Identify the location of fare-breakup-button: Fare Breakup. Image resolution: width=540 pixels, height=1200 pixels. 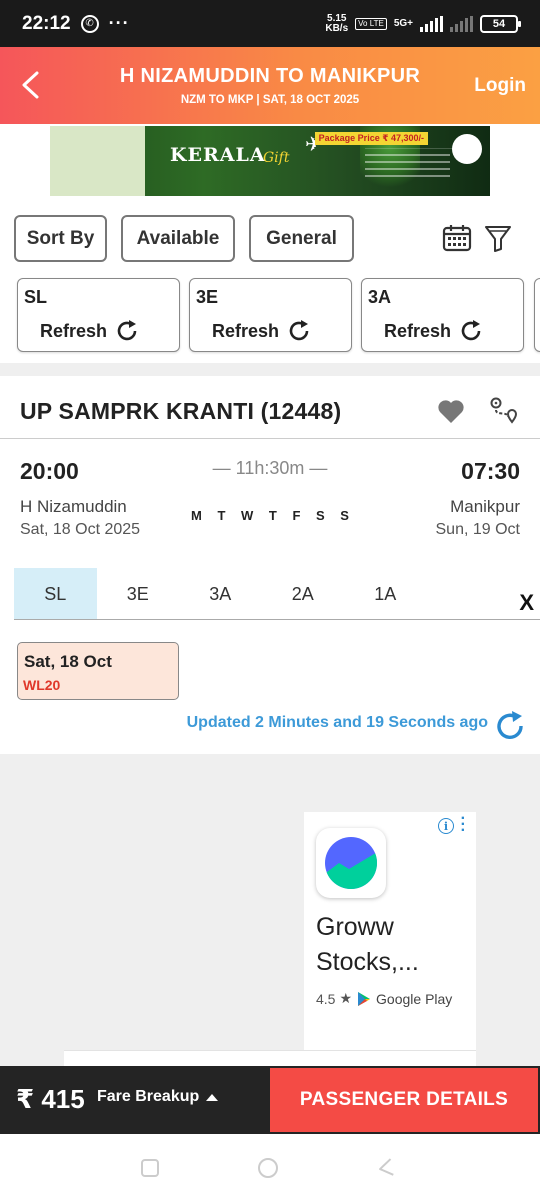
(158, 1097).